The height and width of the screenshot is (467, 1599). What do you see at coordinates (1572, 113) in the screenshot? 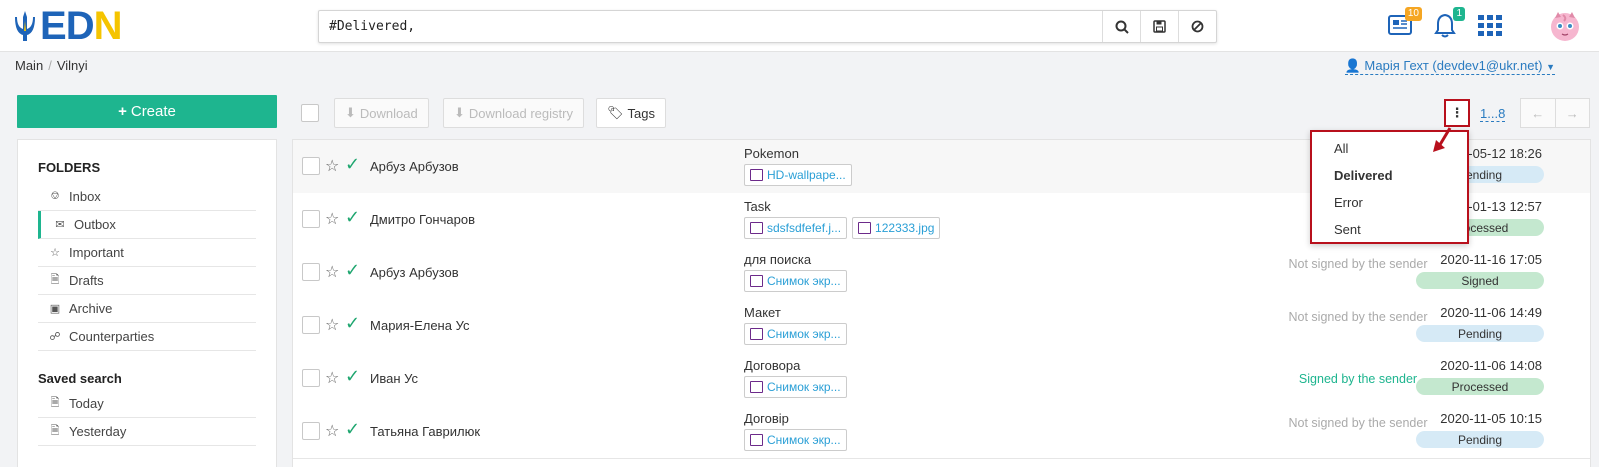
I see `arrow-right-icon: →` at bounding box center [1572, 113].